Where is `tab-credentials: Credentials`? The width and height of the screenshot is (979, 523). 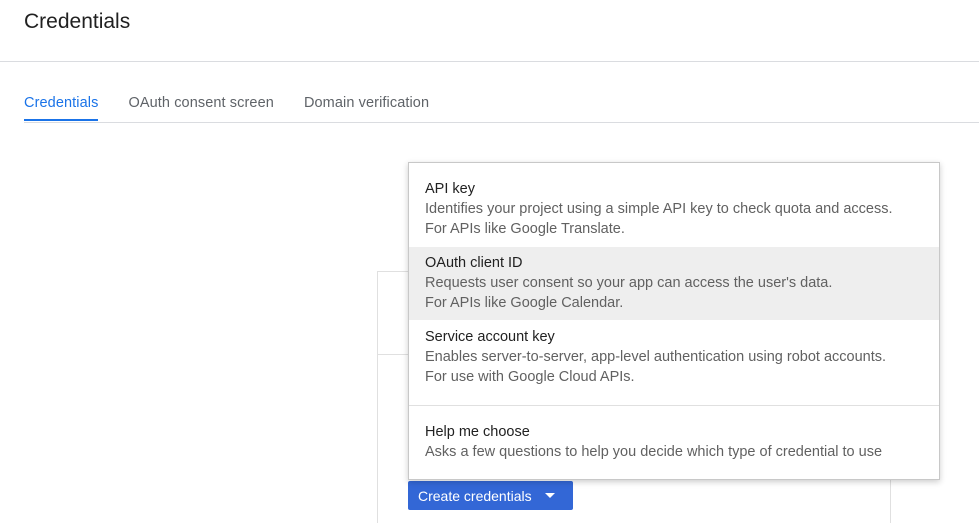
tab-credentials: Credentials is located at coordinates (61, 104).